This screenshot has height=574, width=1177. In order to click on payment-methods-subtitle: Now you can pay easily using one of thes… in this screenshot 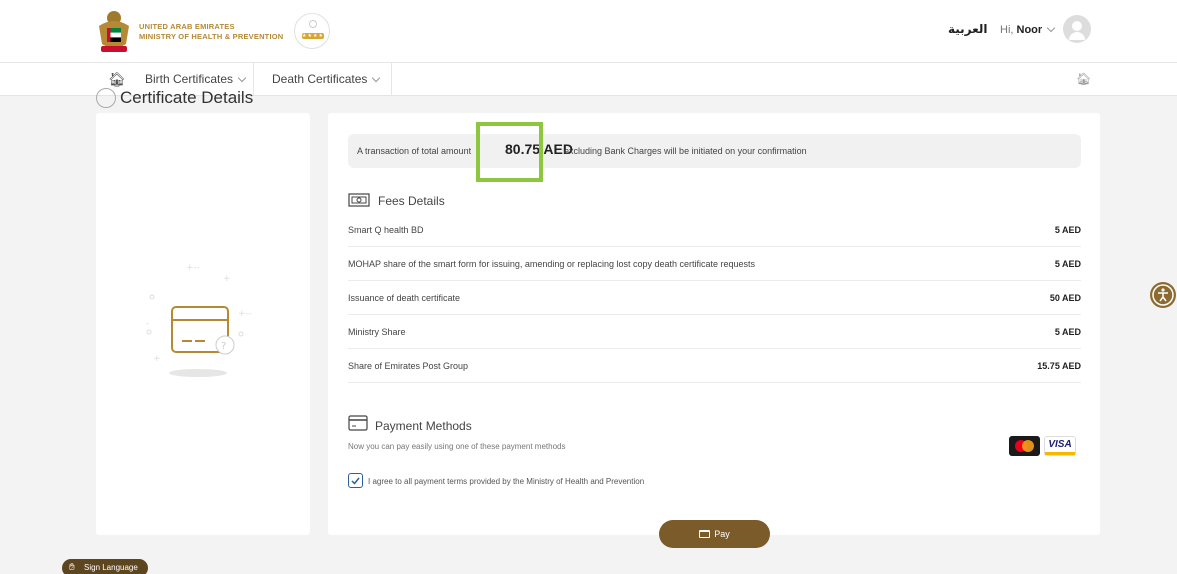, I will do `click(457, 446)`.